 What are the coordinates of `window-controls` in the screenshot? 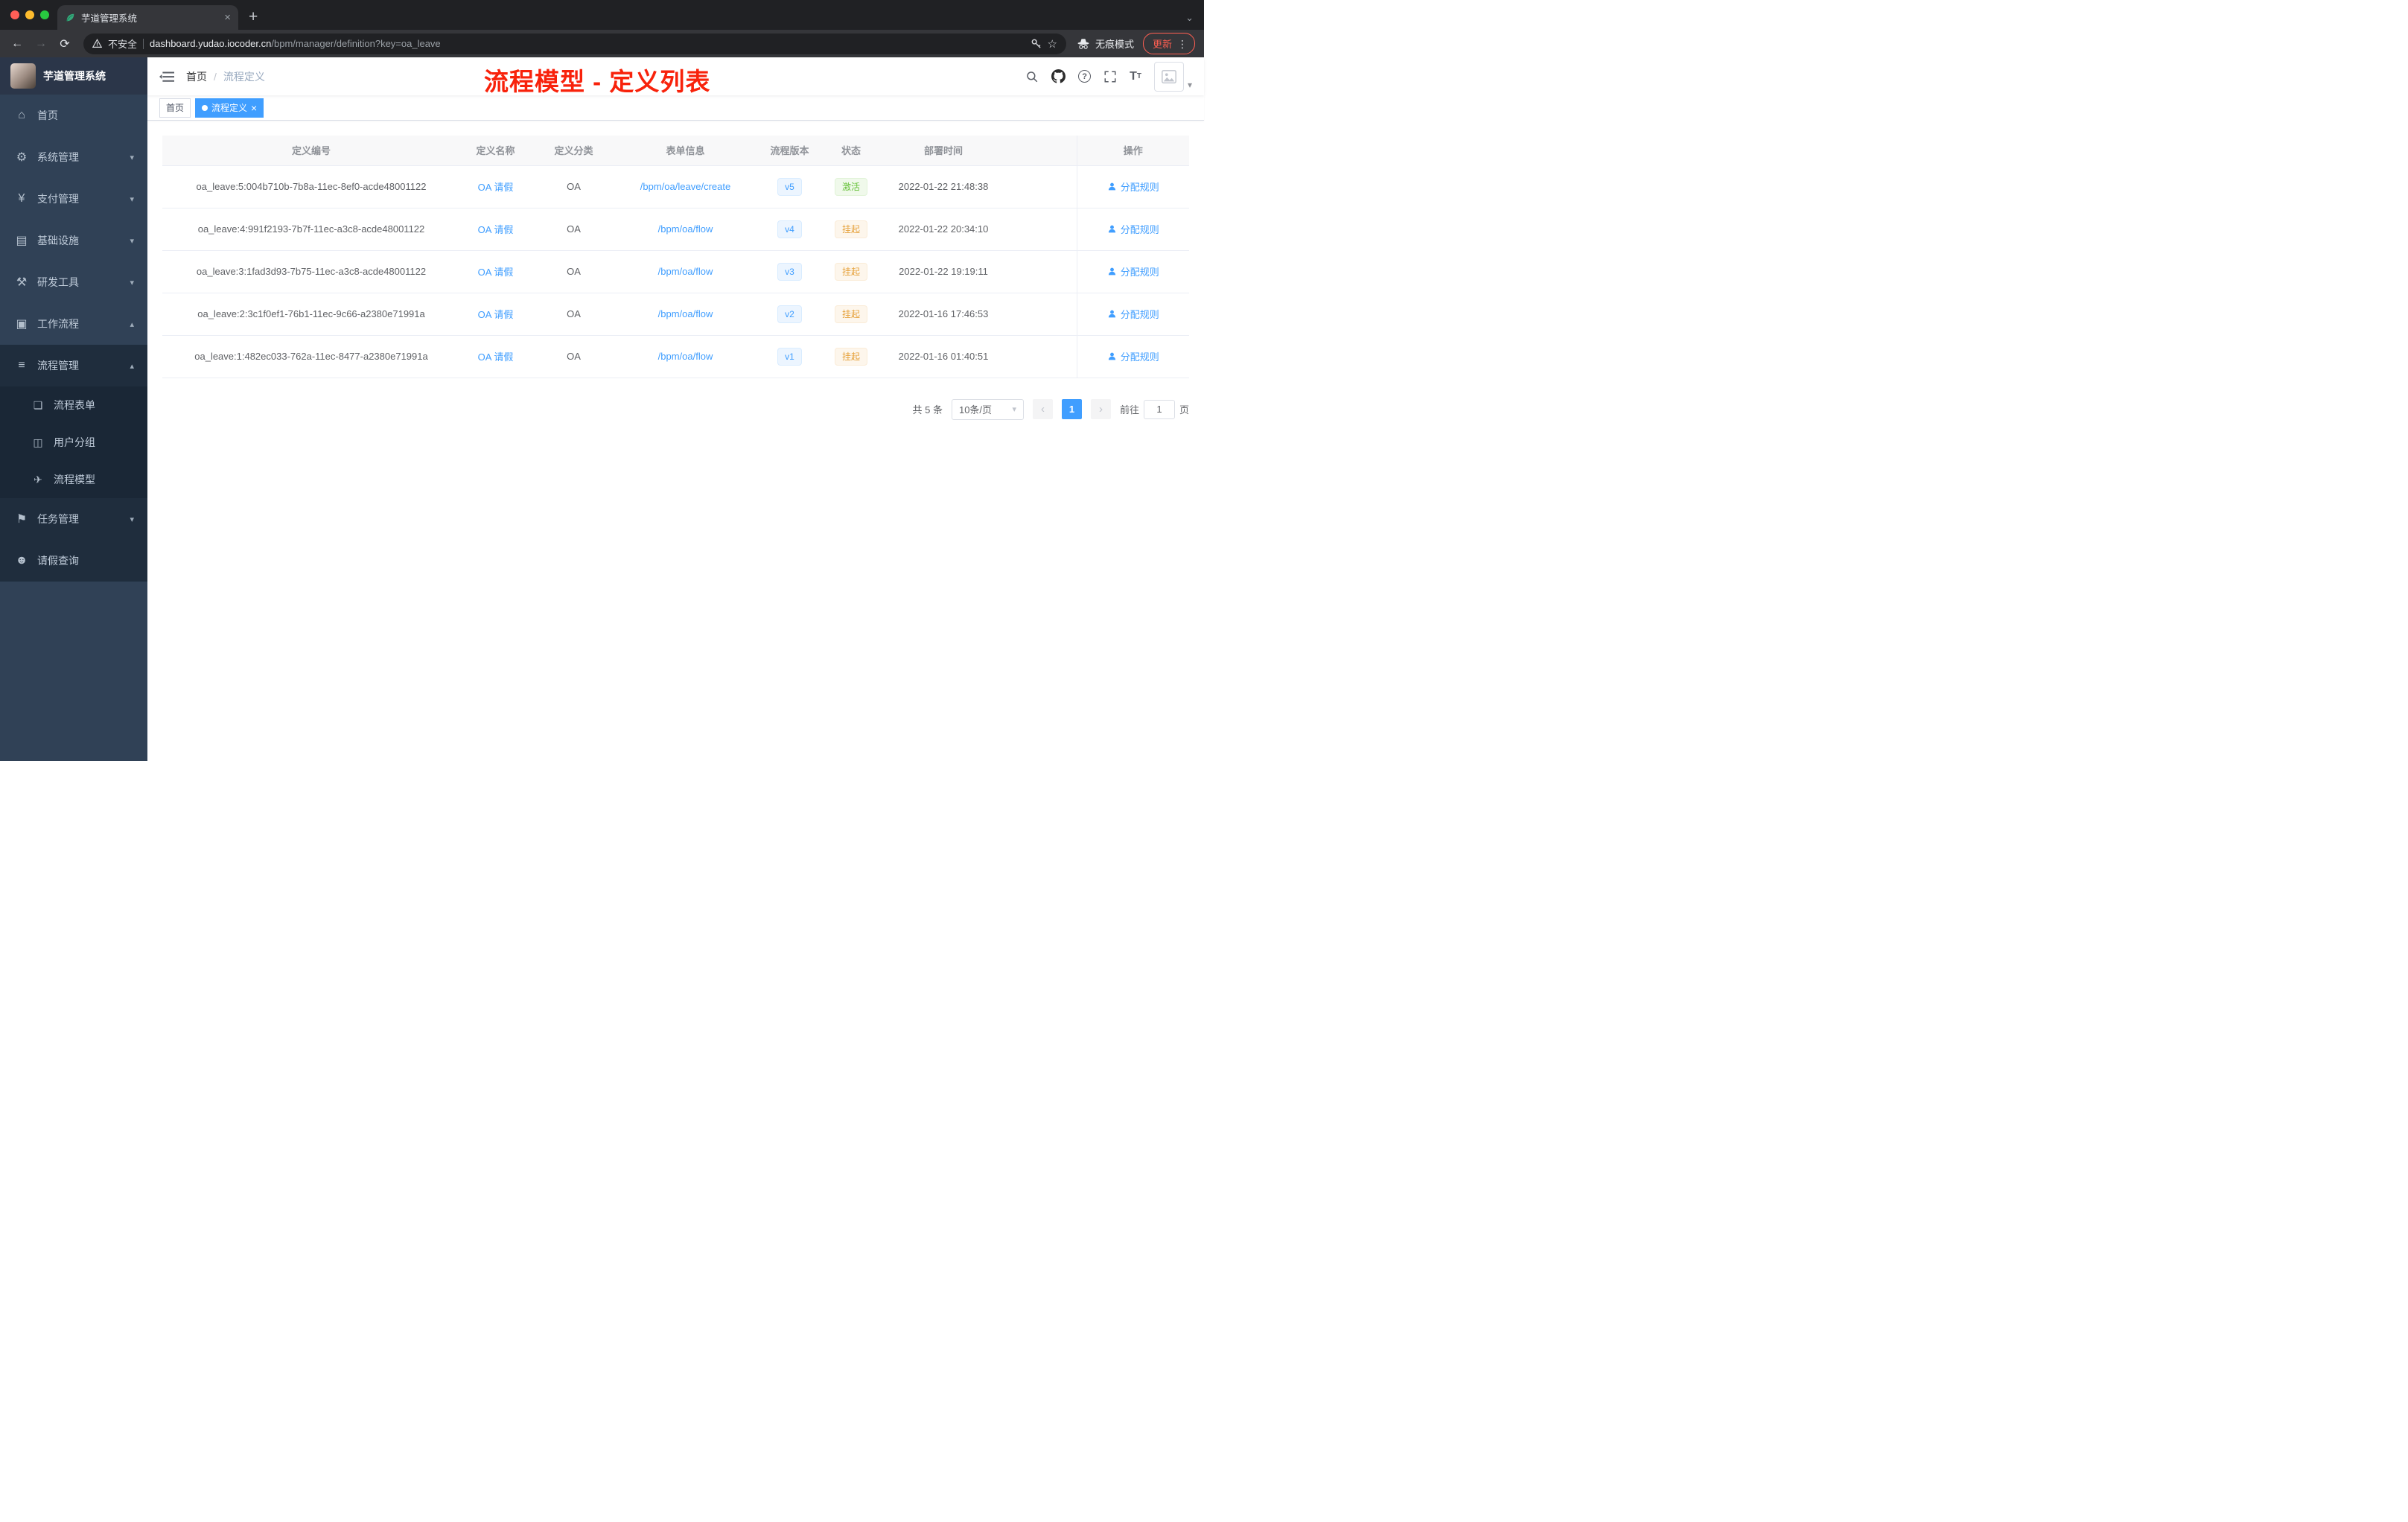 It's located at (29, 14).